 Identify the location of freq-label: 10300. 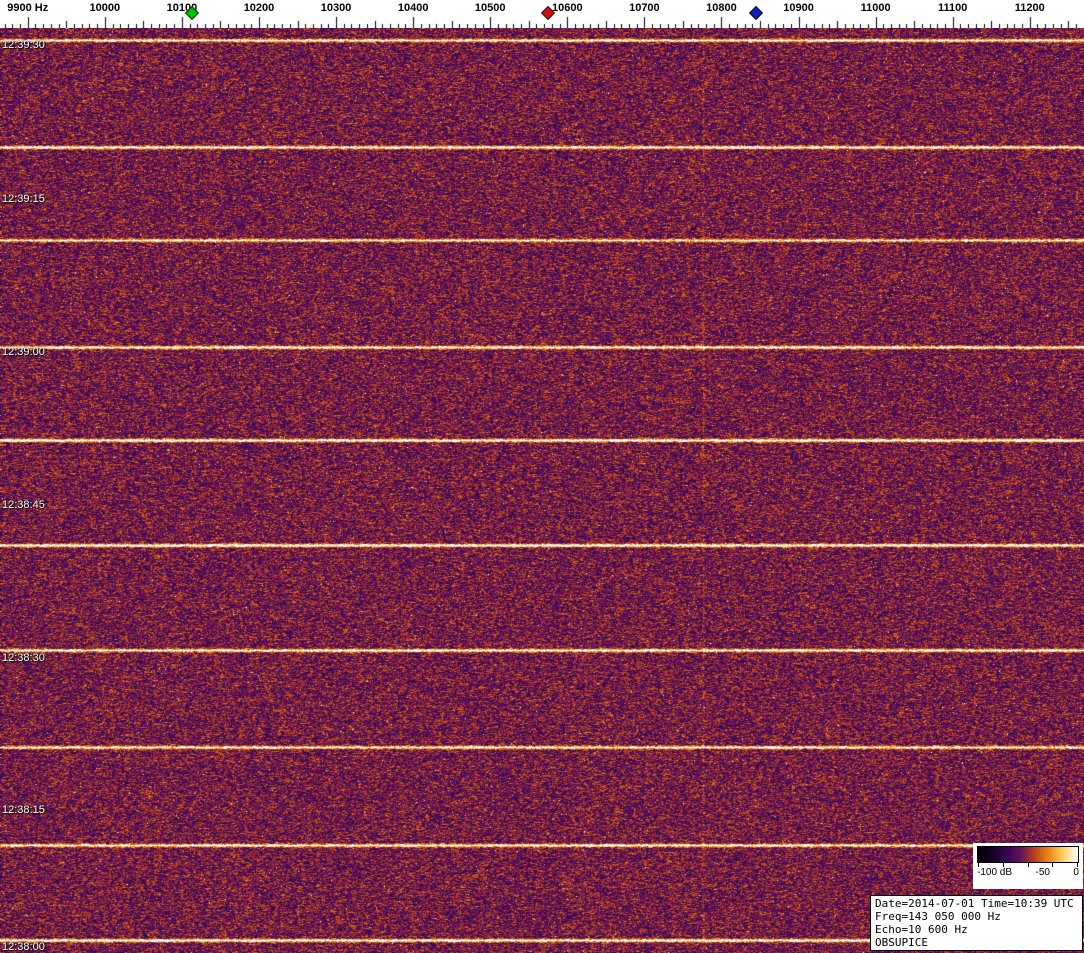
(336, 8).